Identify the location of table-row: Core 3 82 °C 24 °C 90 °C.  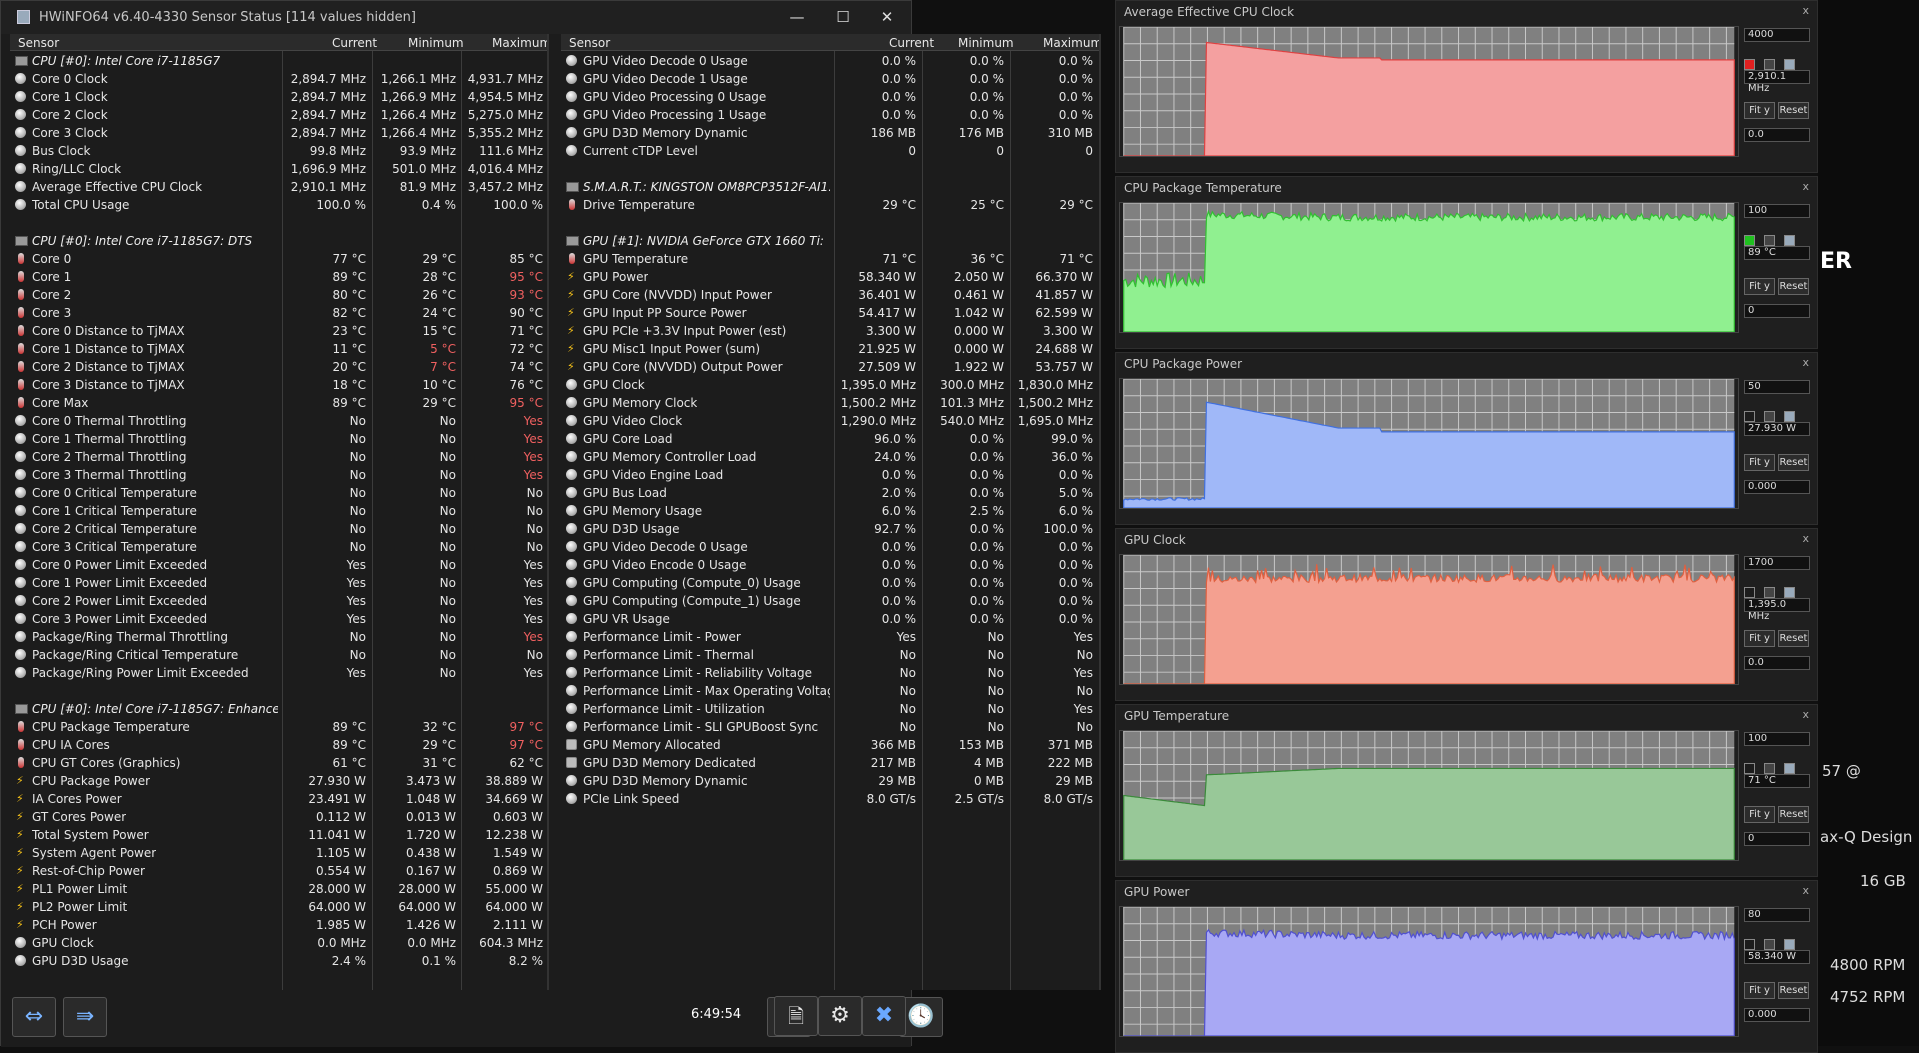
(278, 313).